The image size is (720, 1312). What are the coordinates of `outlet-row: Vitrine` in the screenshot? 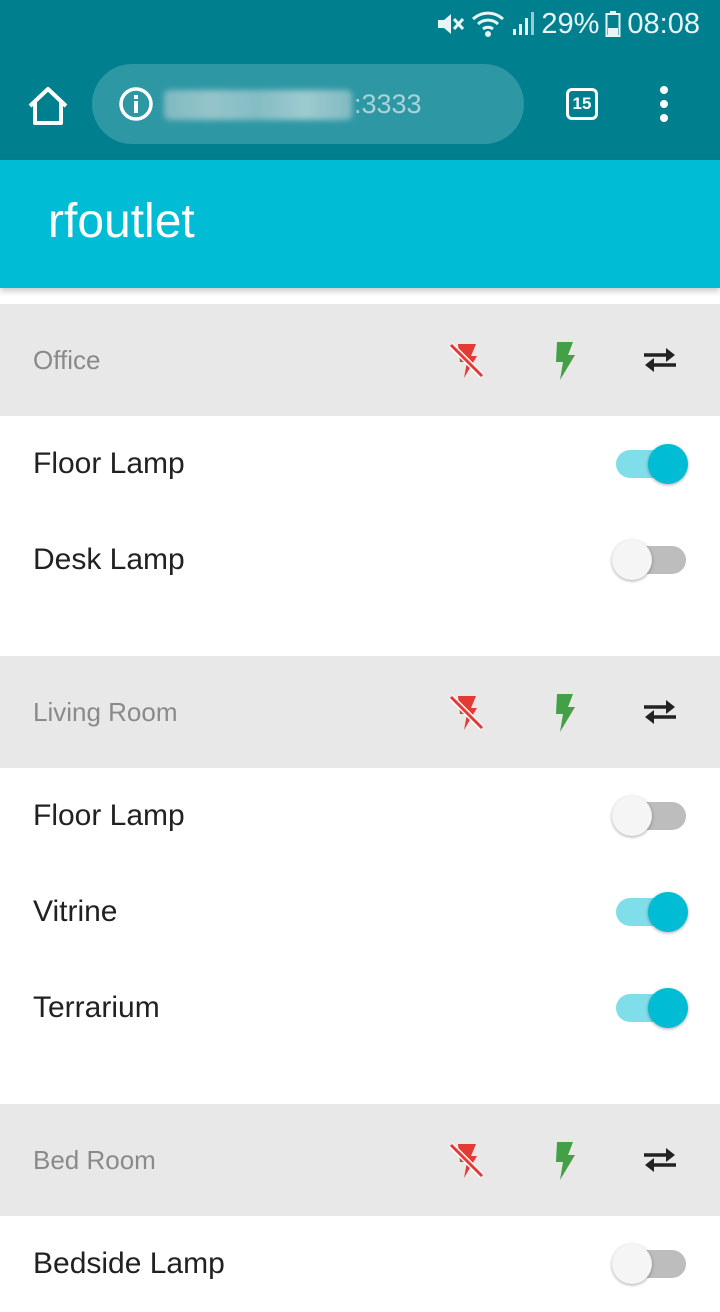 It's located at (360, 912).